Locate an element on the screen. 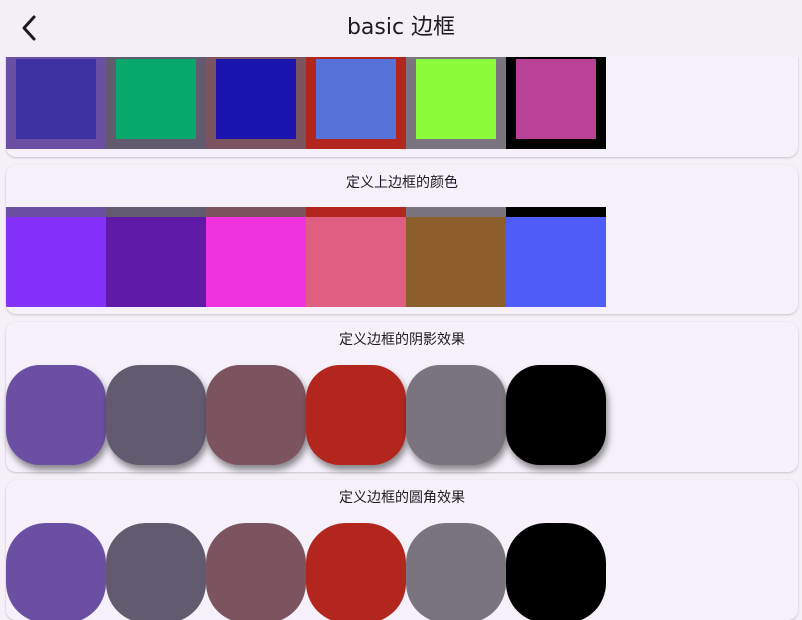  shadow-row is located at coordinates (306, 415).